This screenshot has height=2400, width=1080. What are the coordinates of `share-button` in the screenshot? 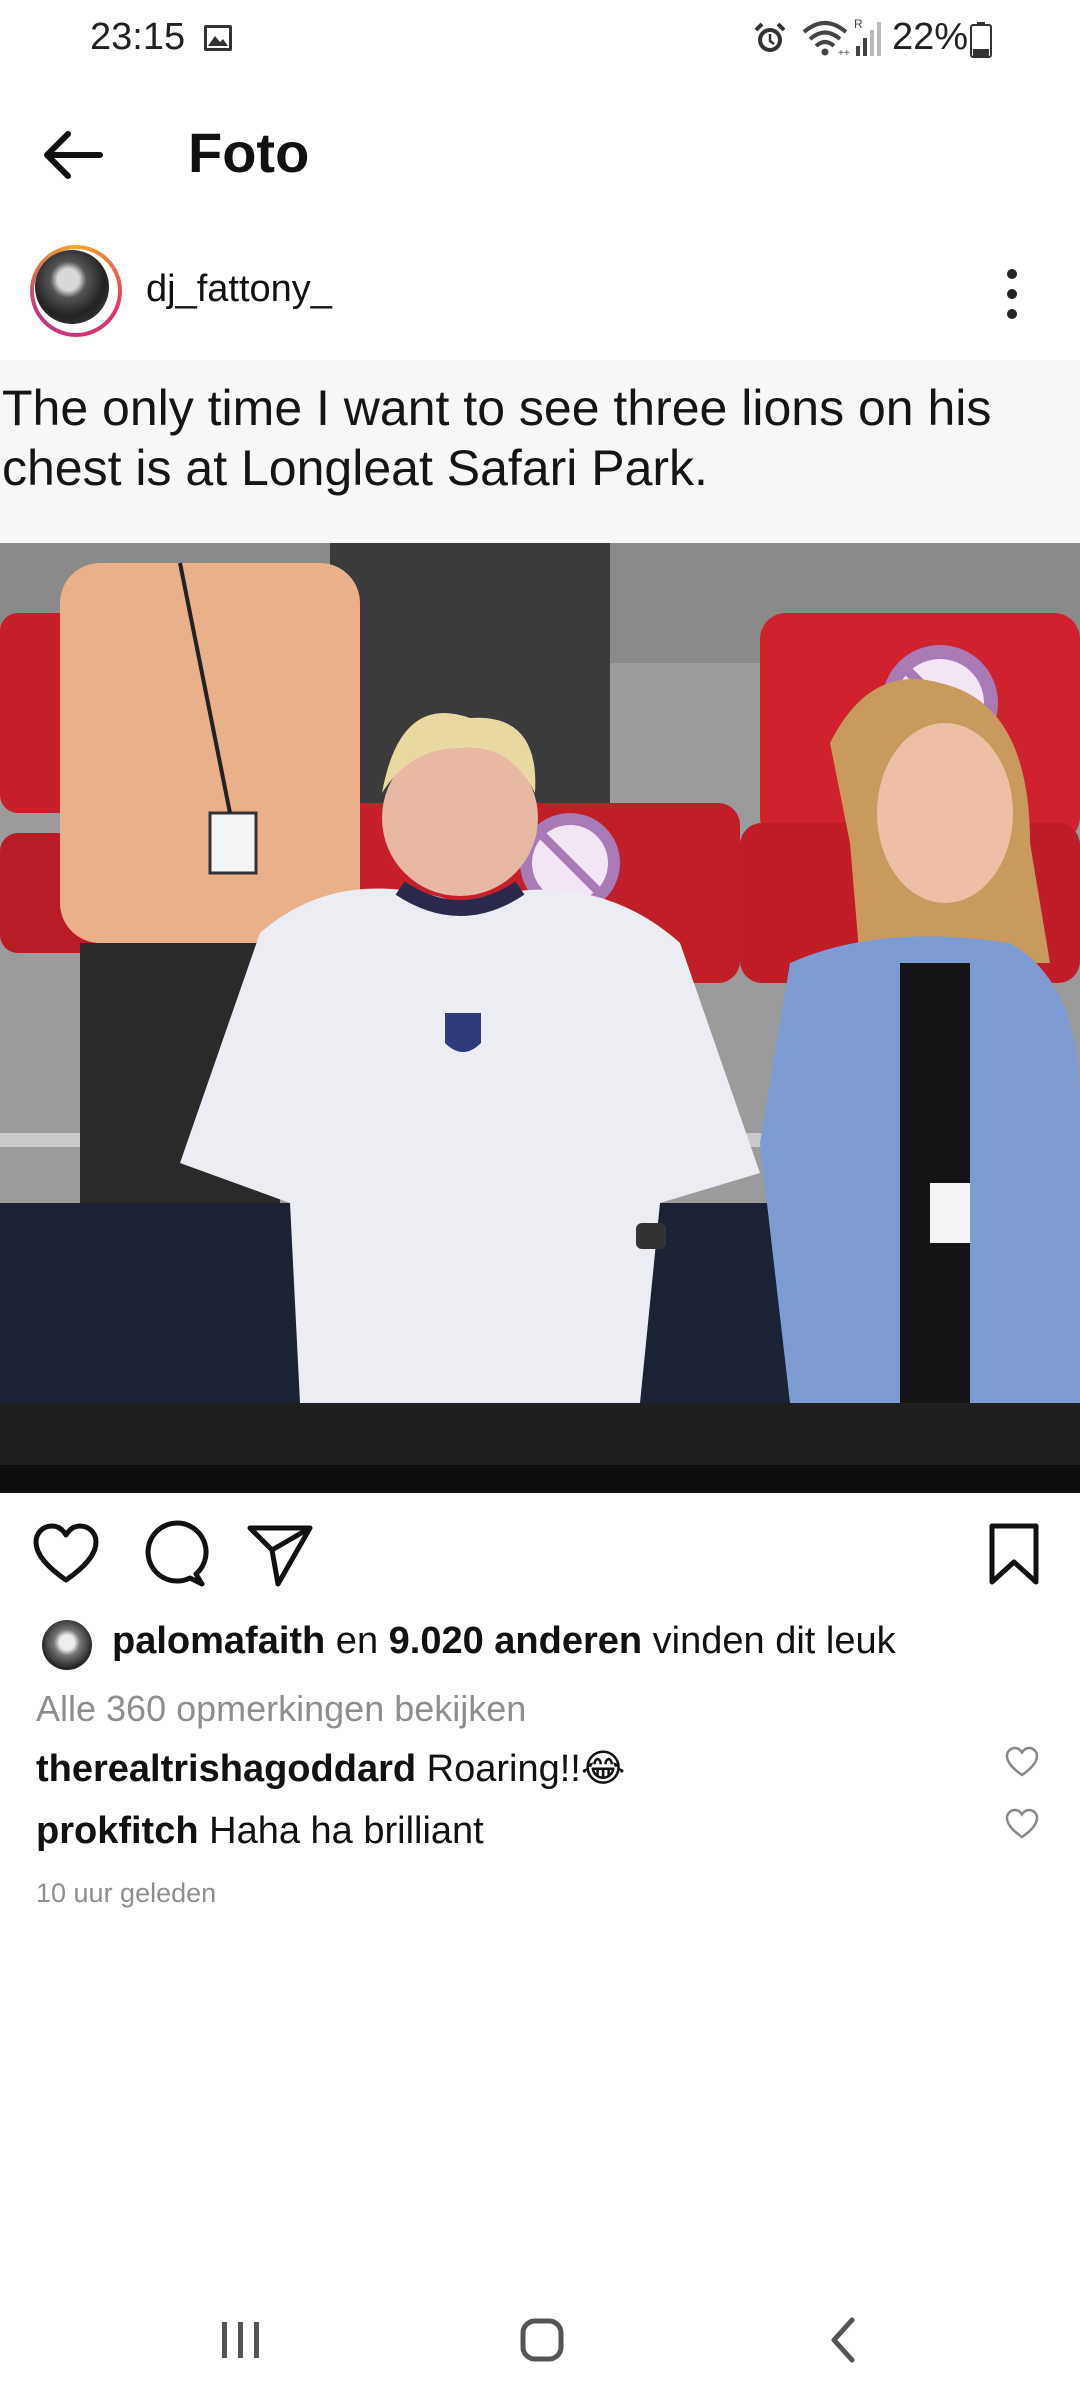 It's located at (280, 1554).